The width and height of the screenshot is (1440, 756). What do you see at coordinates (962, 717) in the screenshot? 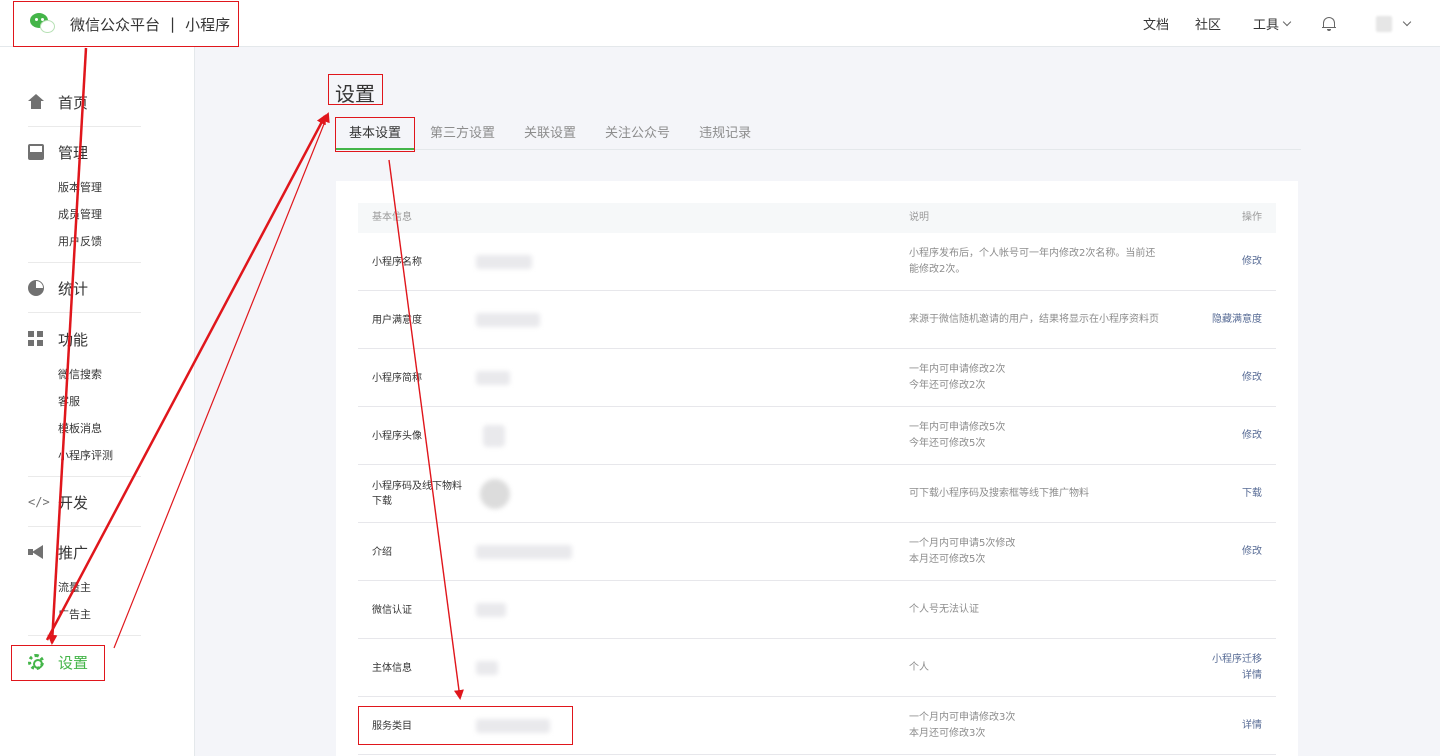
I see `desc-line: 一个月内可申请修改3次` at bounding box center [962, 717].